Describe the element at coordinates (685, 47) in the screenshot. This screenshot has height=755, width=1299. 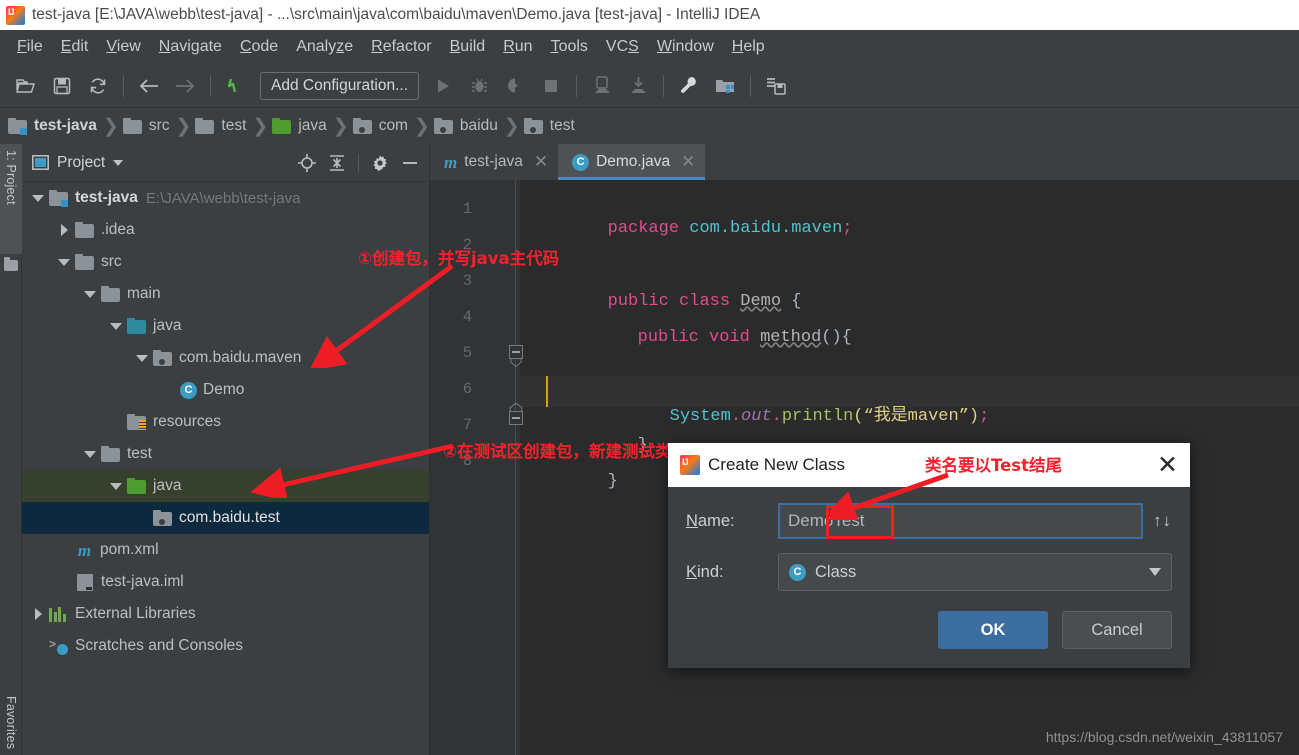
I see `menu-item-window: Window` at that location.